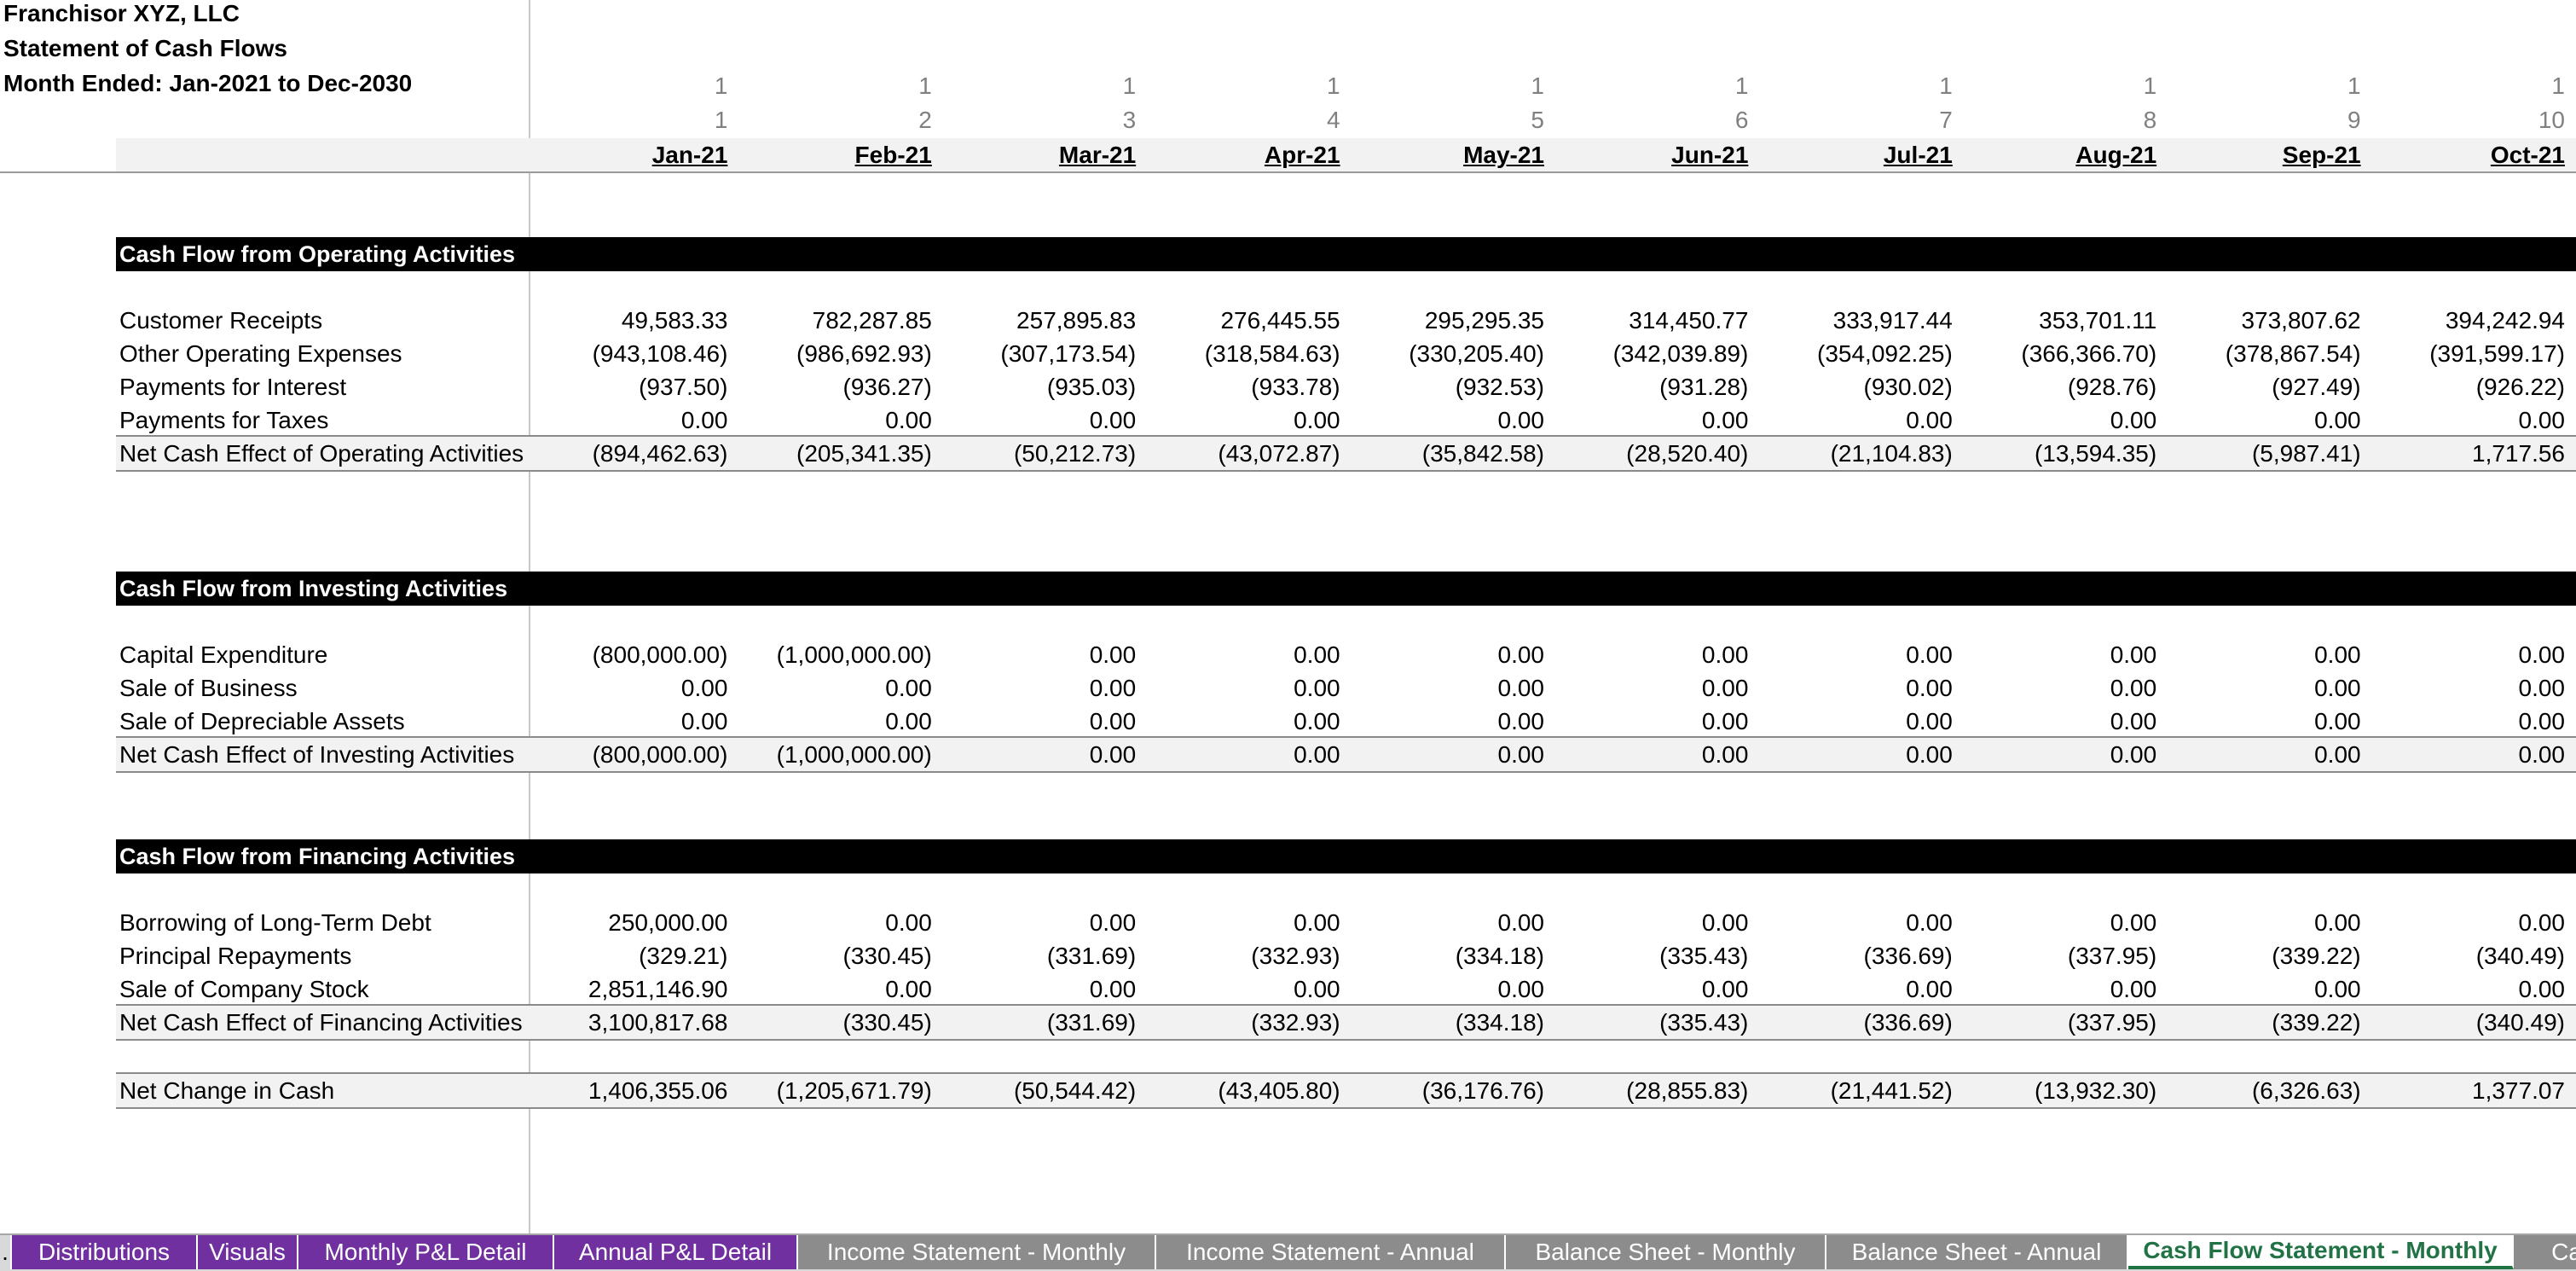 This screenshot has height=1271, width=2576. Describe the element at coordinates (1239, 453) in the screenshot. I see `value-cell: (43,072.87)` at that location.